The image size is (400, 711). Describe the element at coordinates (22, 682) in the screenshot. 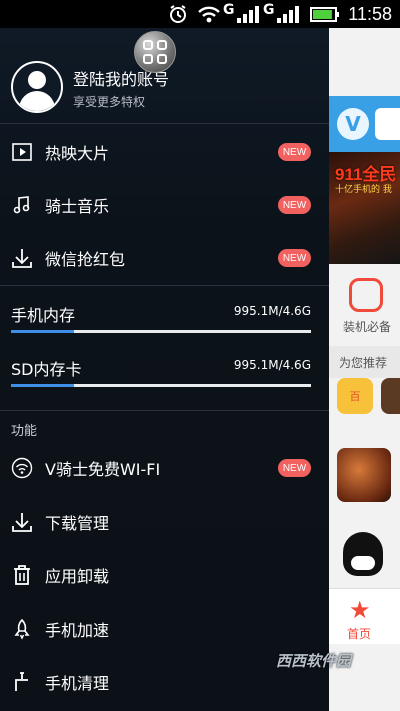

I see `broom-icon` at that location.